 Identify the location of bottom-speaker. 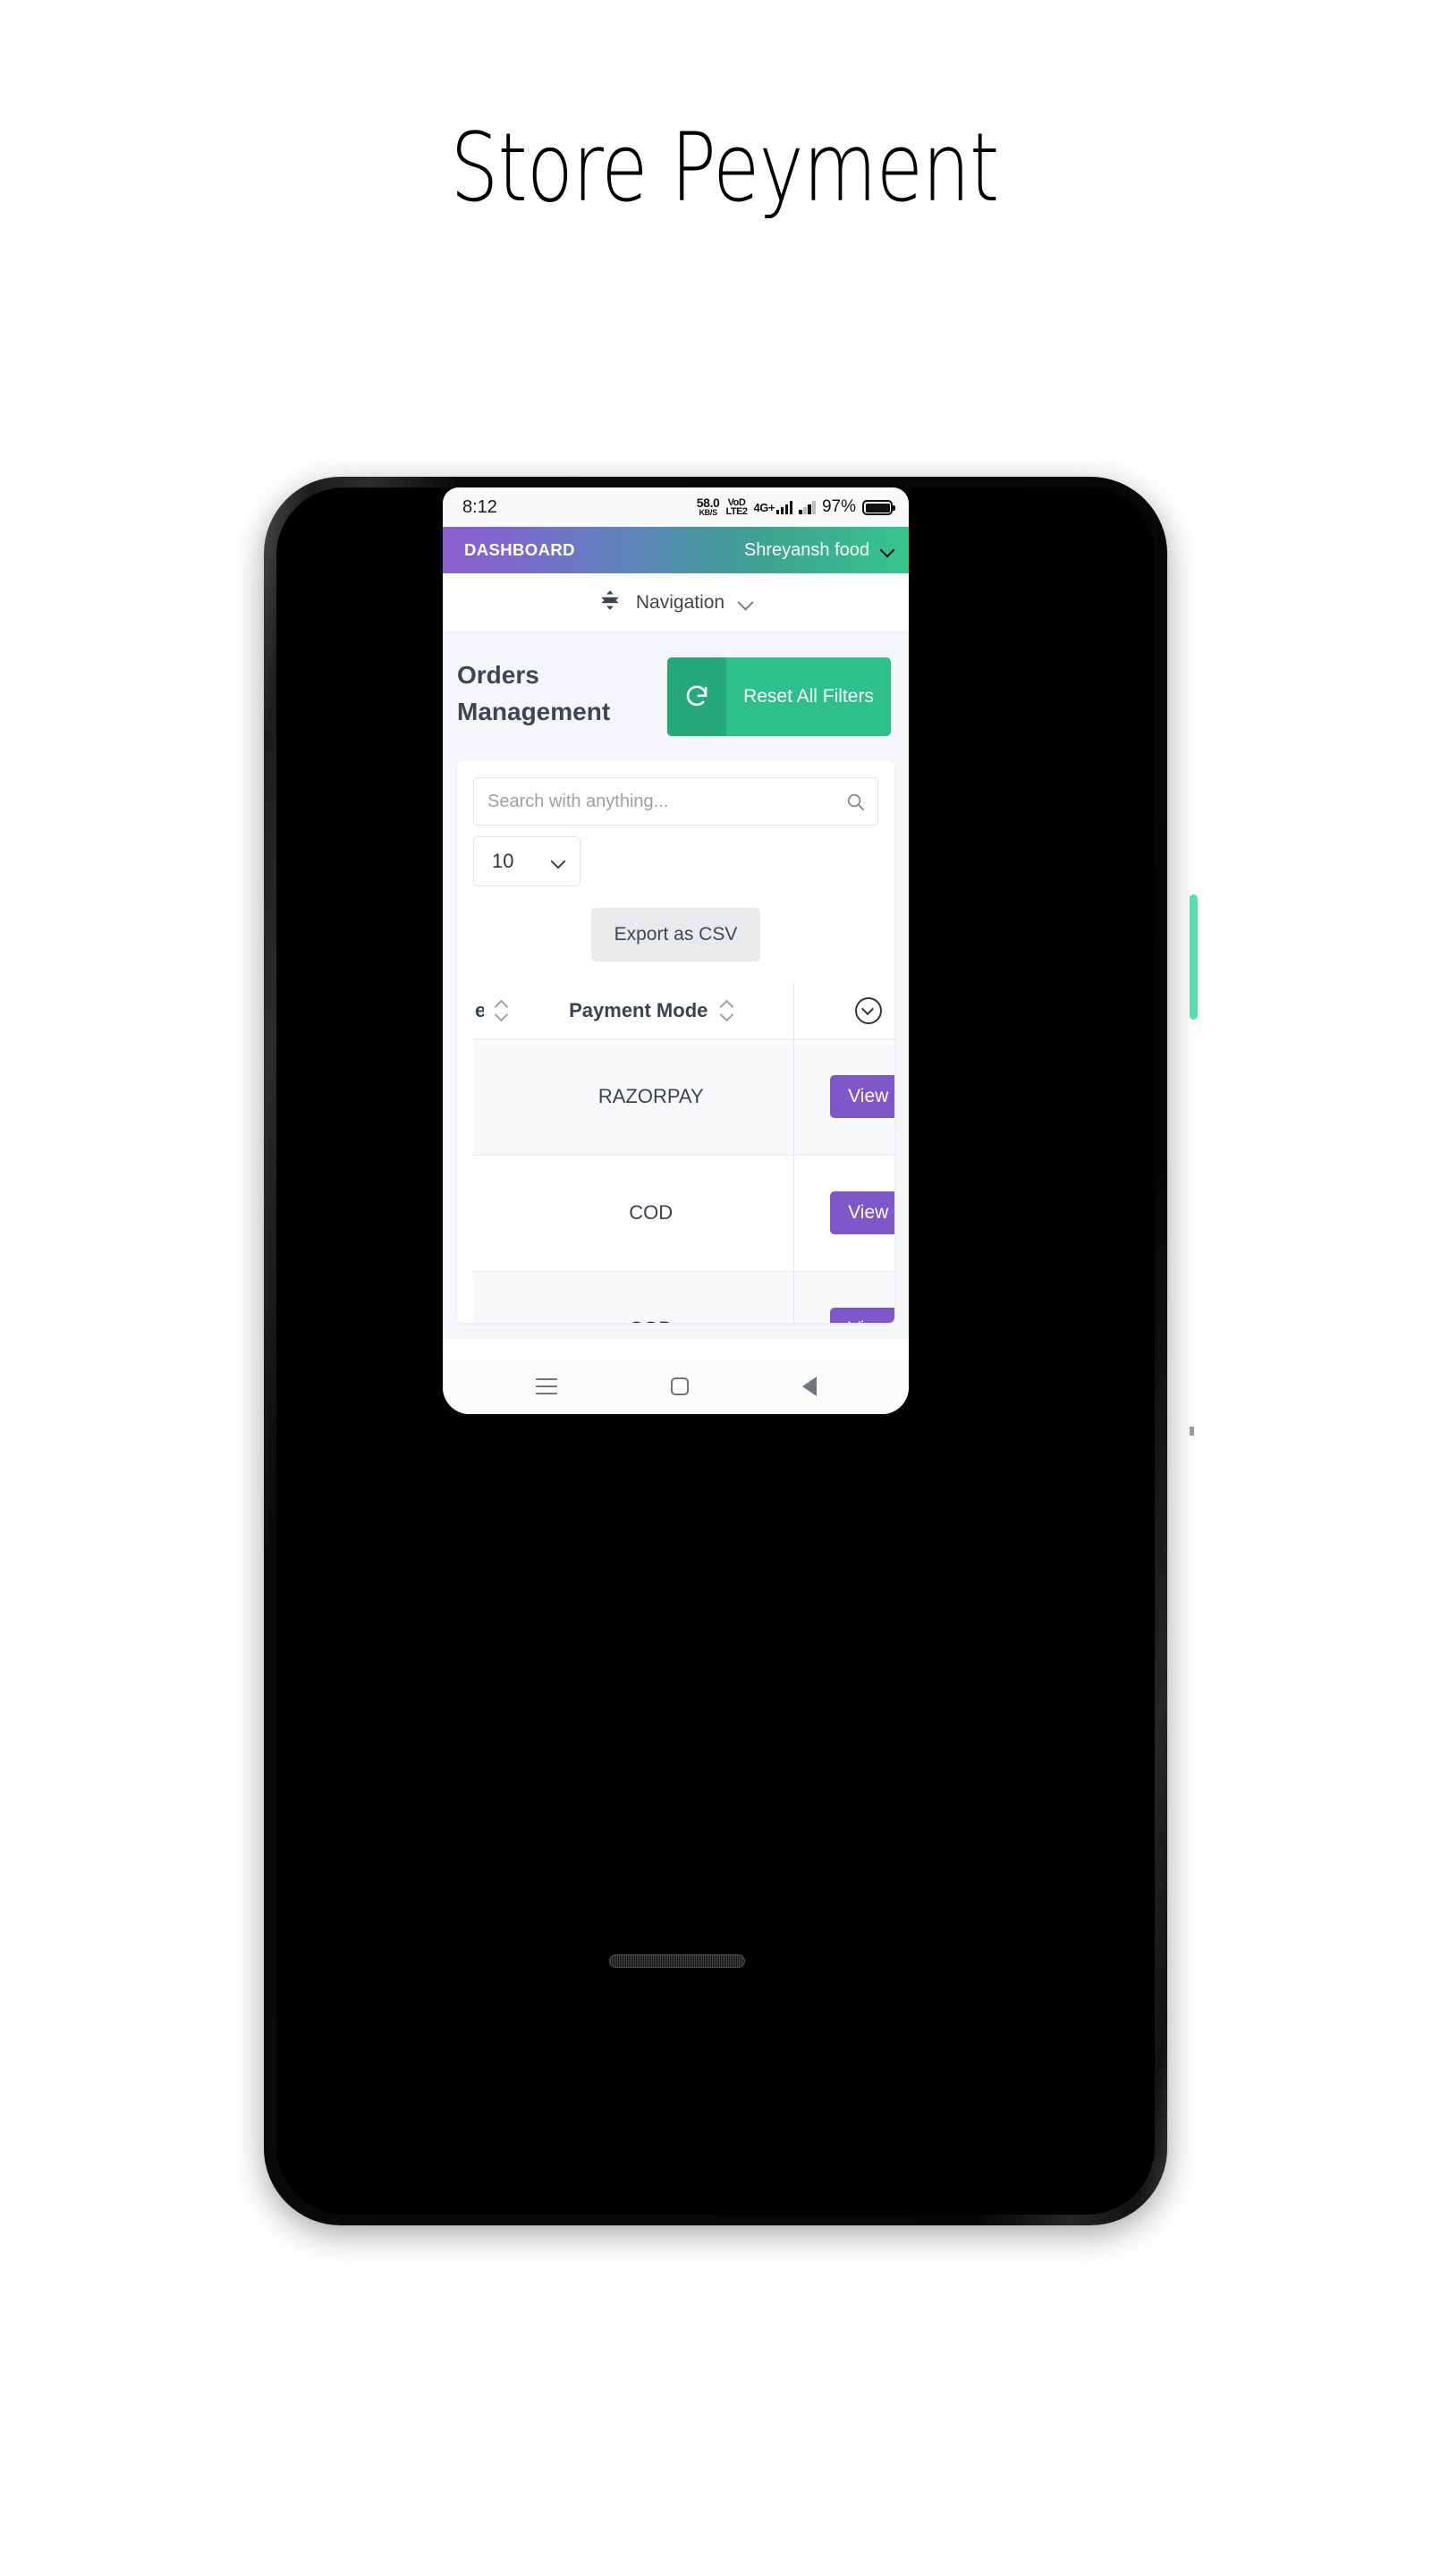
(677, 1961).